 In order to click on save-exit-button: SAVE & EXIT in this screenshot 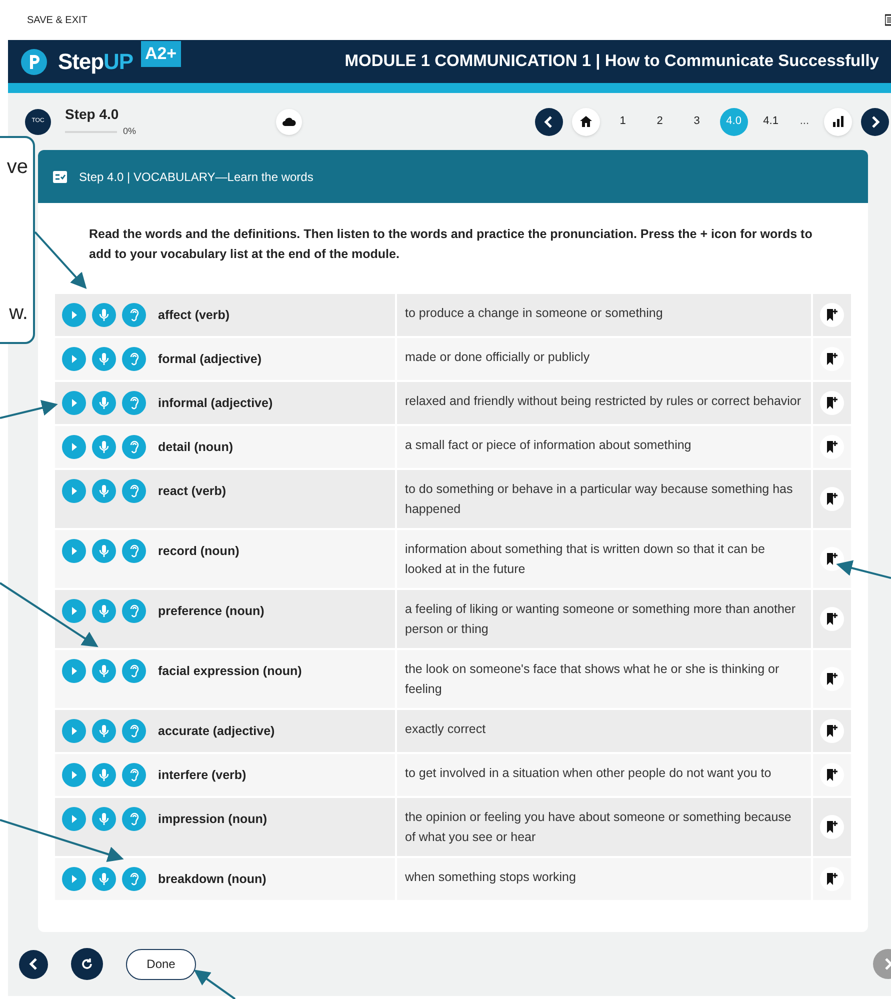, I will do `click(57, 20)`.